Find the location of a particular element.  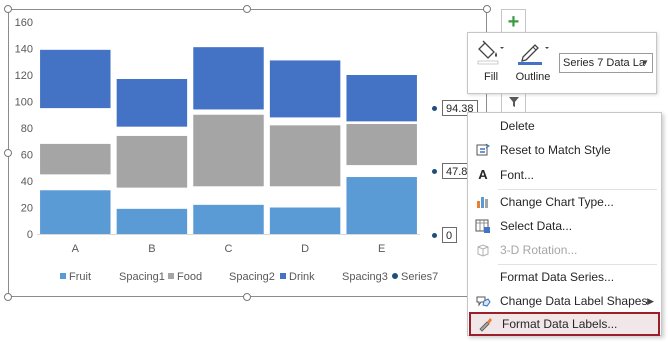

x-axis: A B C D E is located at coordinates (228, 244).